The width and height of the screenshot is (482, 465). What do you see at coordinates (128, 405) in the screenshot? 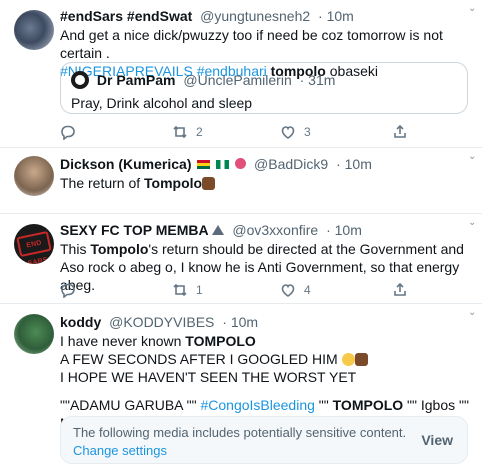
I see `tweet-text-part: ""ADAMU GARUBA ""` at bounding box center [128, 405].